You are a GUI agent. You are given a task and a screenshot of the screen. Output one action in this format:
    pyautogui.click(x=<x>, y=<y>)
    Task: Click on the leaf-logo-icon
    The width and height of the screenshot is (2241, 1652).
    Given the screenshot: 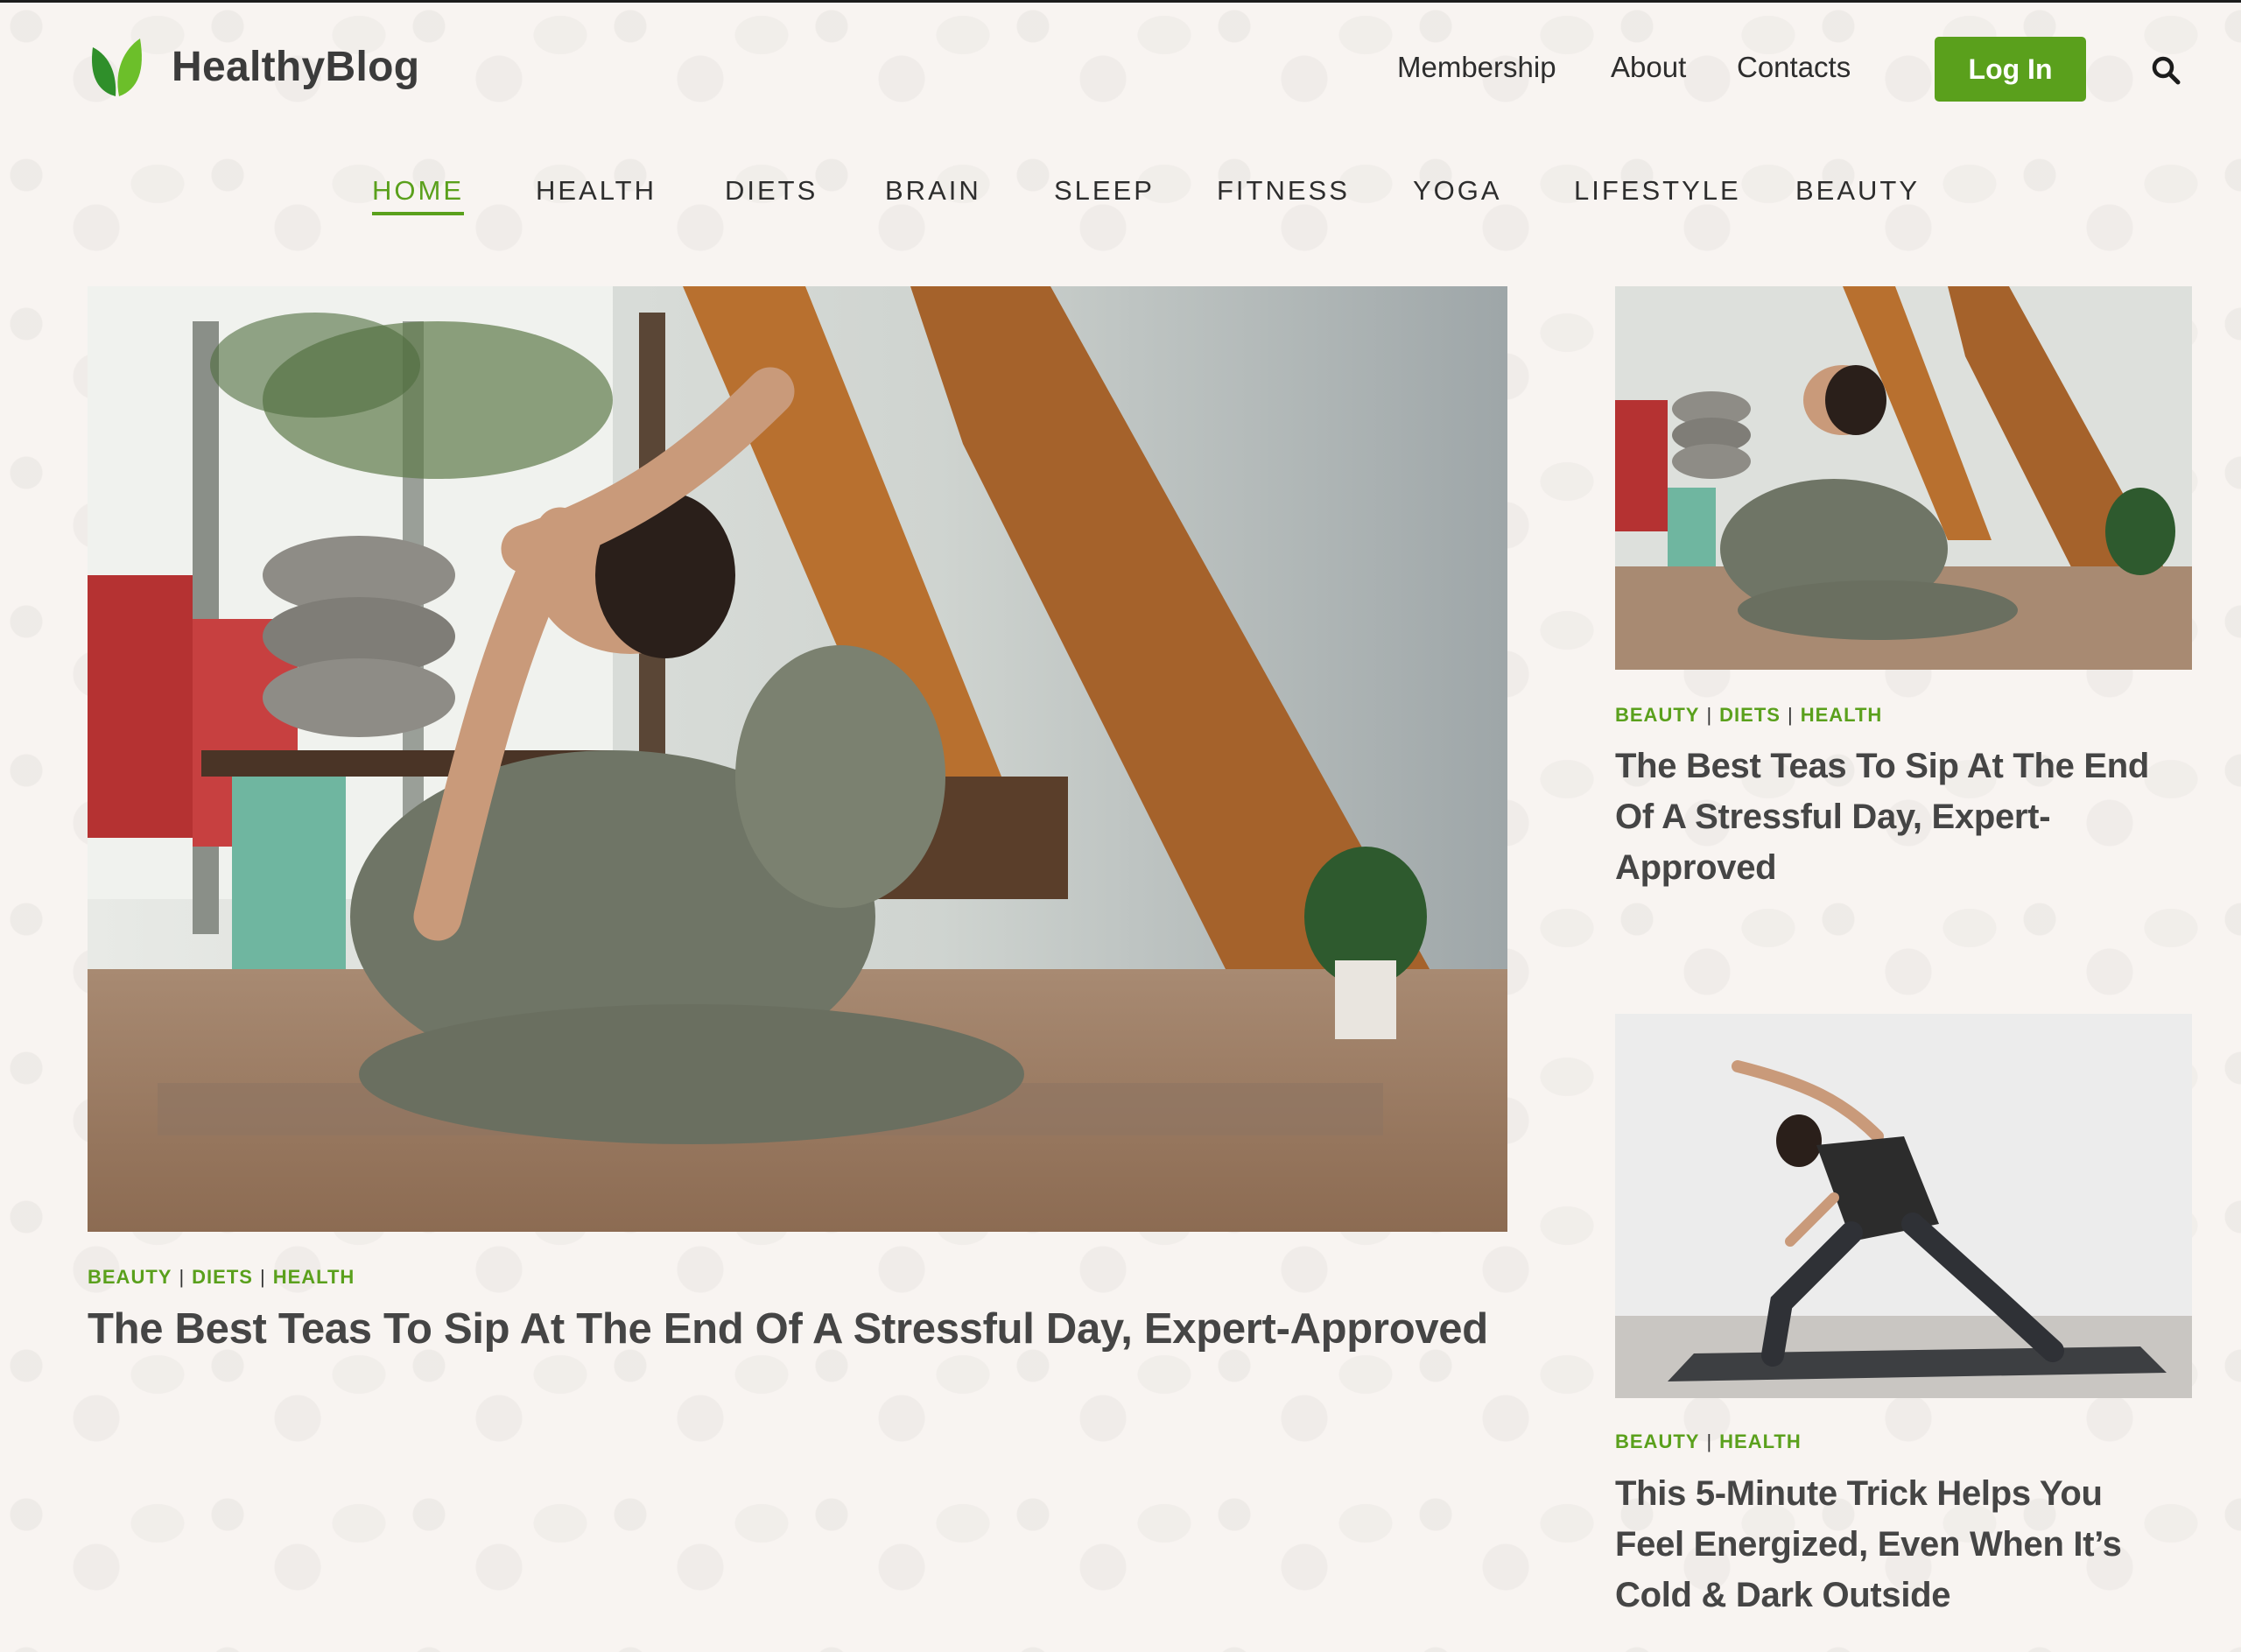 What is the action you would take?
    pyautogui.click(x=117, y=67)
    